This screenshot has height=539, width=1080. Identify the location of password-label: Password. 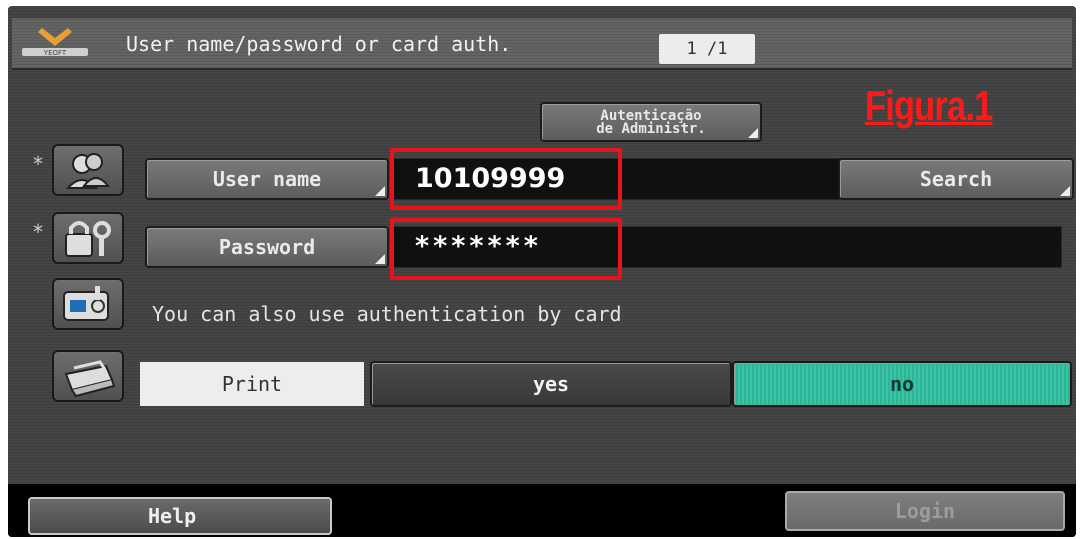
(267, 247).